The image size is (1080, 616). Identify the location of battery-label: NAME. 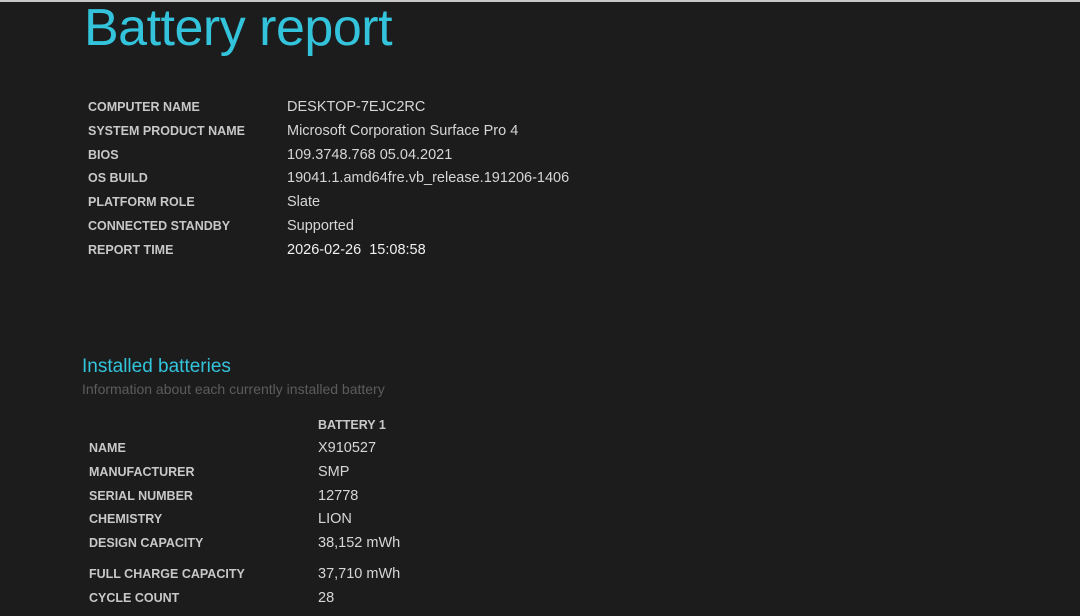
(107, 448).